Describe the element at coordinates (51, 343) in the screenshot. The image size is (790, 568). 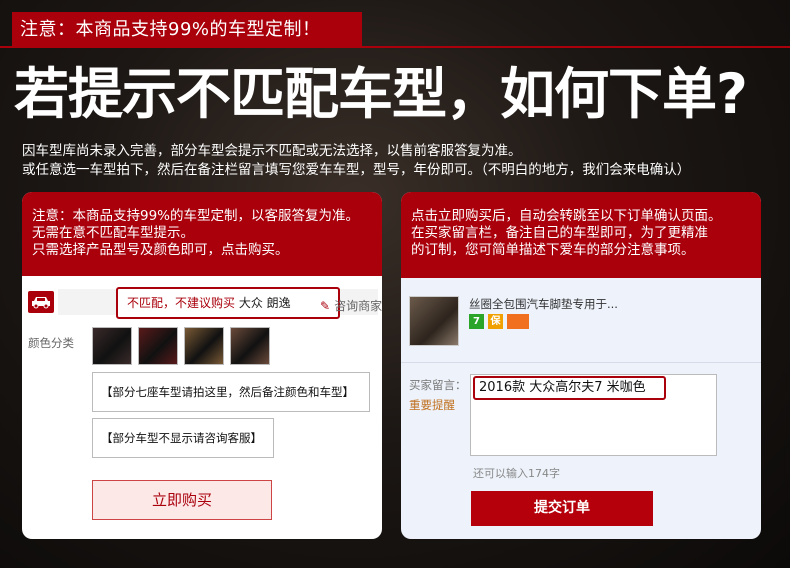
I see `color-category-label: 颜色分类` at that location.